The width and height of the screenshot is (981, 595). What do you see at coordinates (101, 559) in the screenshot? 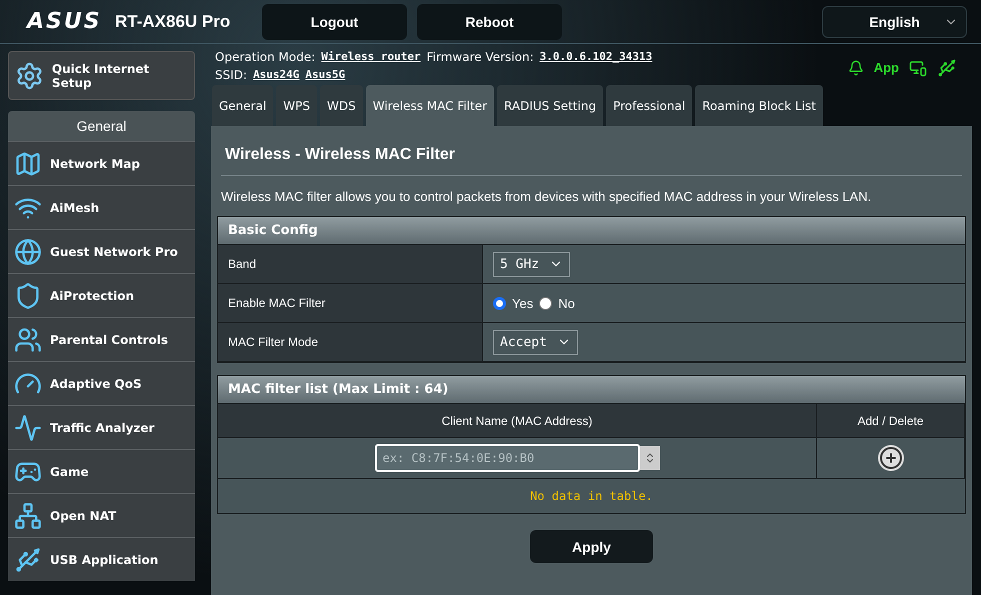
I see `sidebar-item: USB Application` at bounding box center [101, 559].